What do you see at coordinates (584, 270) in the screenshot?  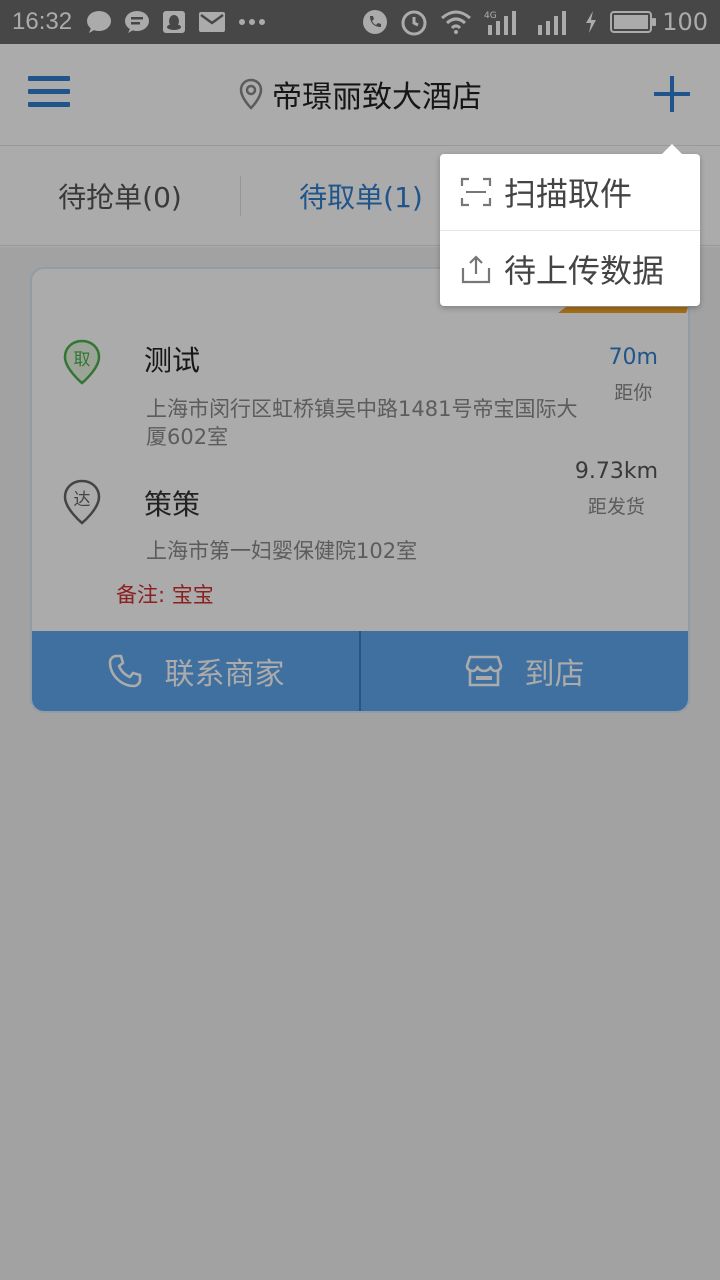 I see `menu-item-upload-label: 待上传数据` at bounding box center [584, 270].